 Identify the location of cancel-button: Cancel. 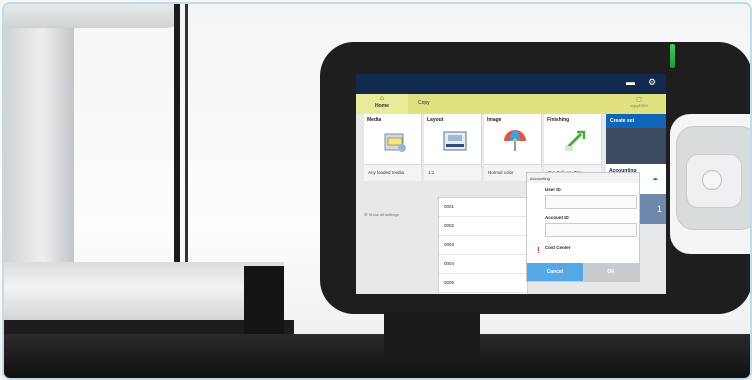
(555, 272).